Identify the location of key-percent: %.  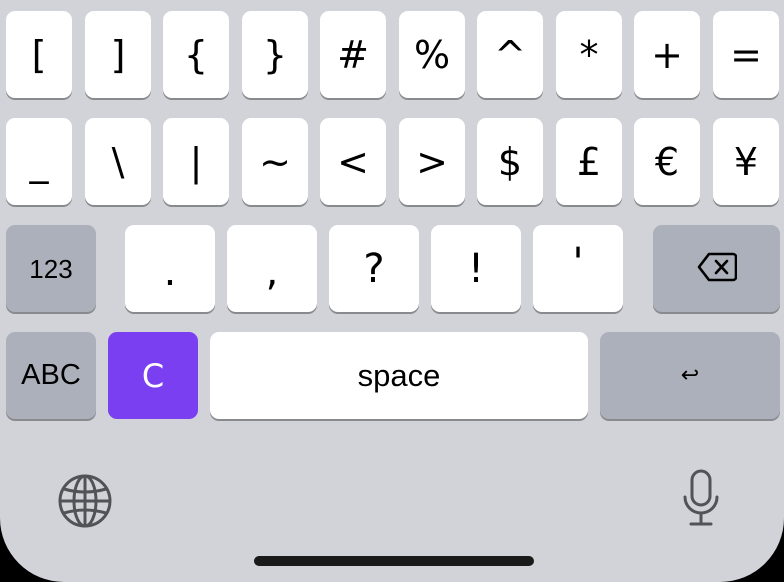
(432, 54).